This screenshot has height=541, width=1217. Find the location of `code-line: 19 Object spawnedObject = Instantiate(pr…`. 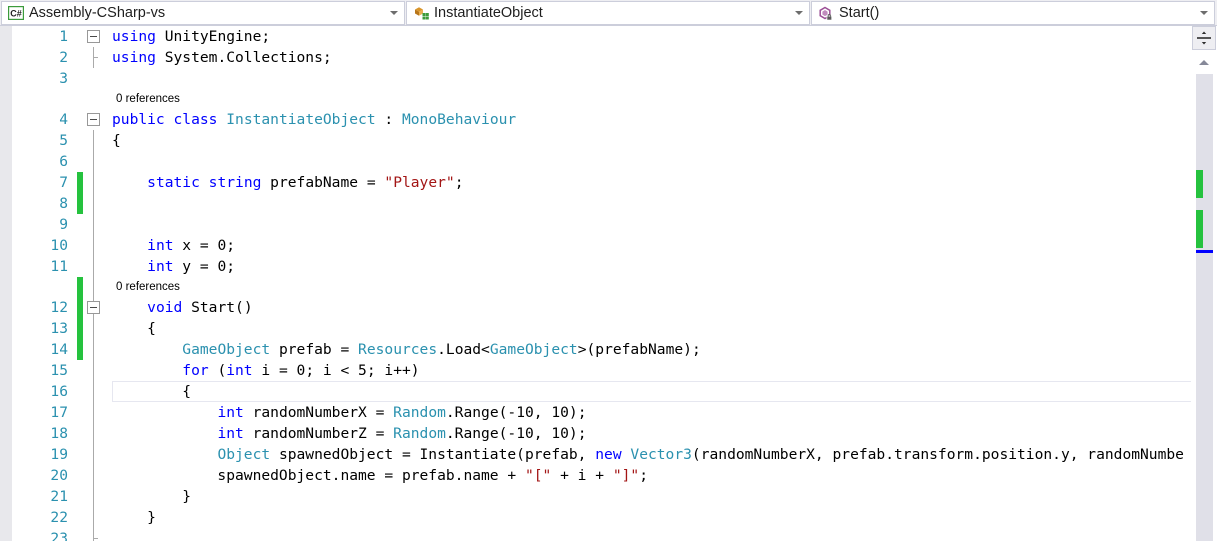

code-line: 19 Object spawnedObject = Instantiate(pr… is located at coordinates (606, 454).